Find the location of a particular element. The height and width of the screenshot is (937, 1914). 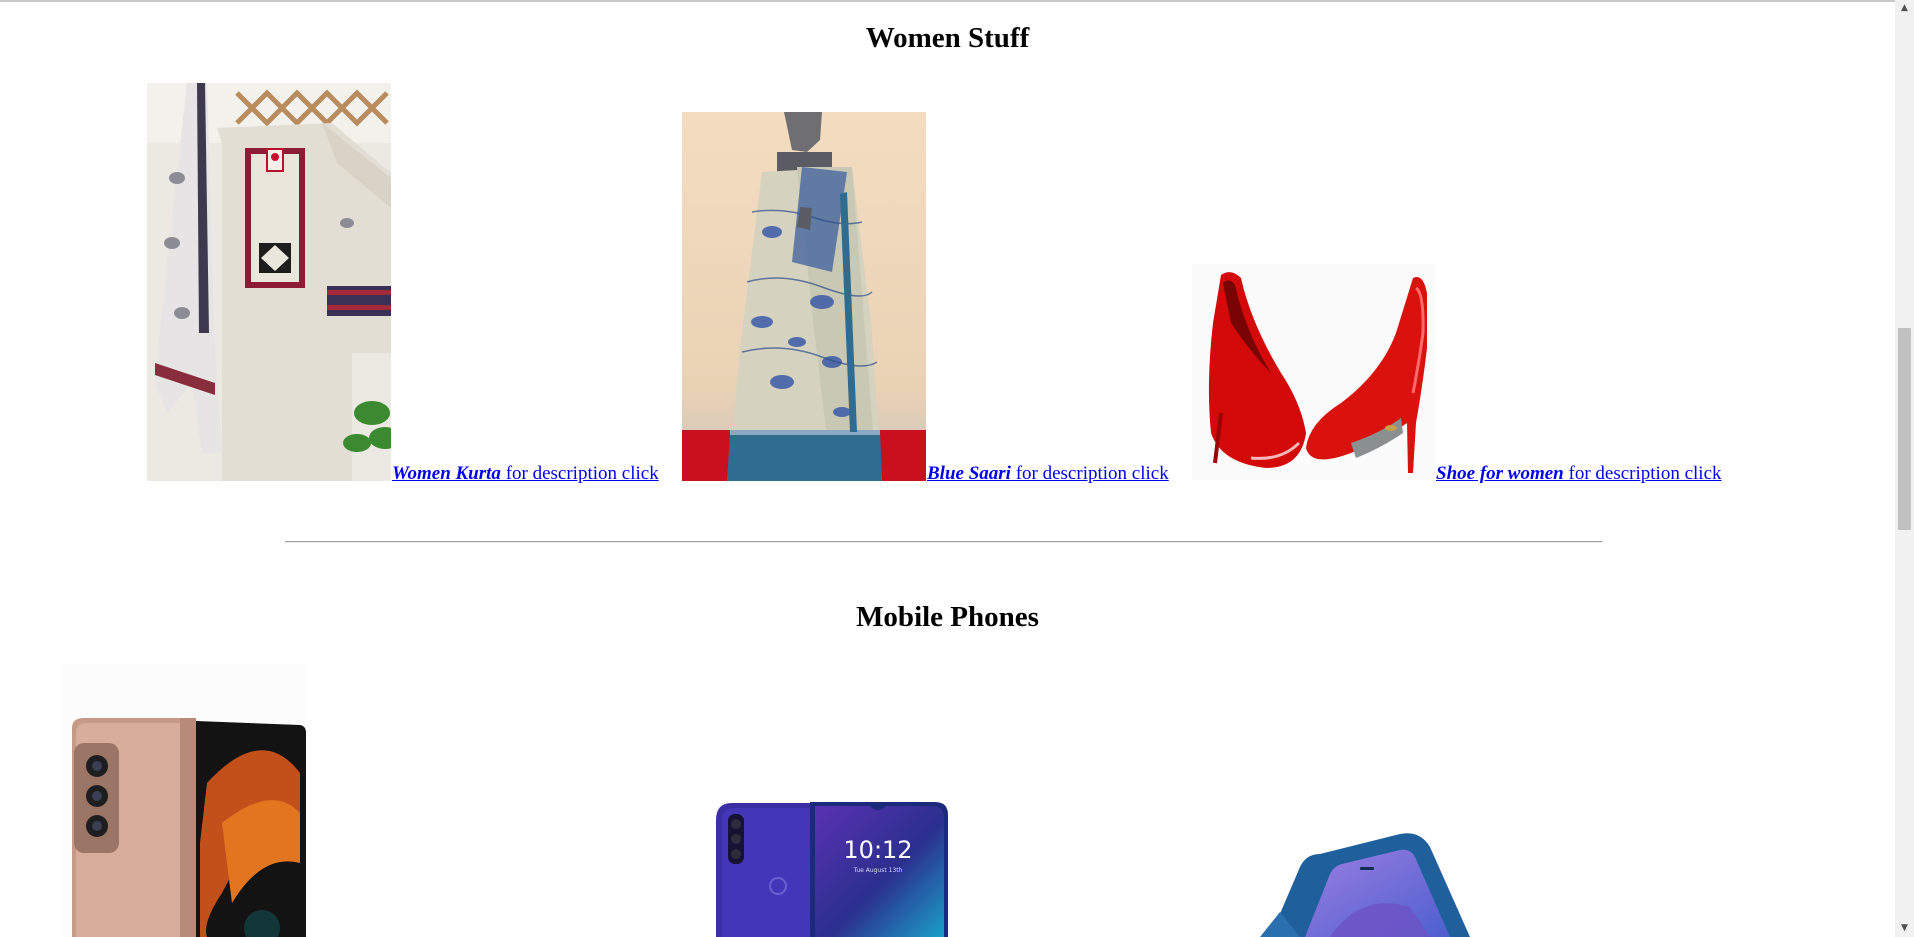

phone-foldable-image is located at coordinates (184, 800).